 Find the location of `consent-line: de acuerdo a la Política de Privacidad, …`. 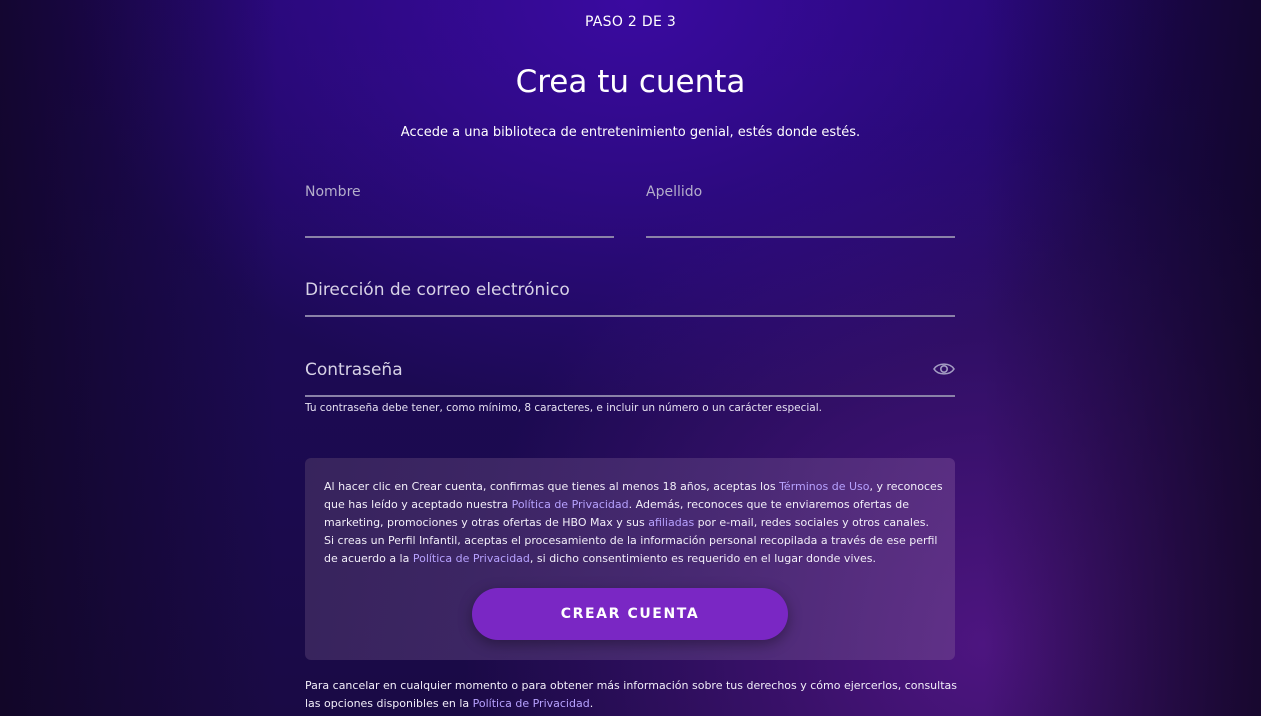

consent-line: de acuerdo a la Política de Privacidad, … is located at coordinates (631, 559).